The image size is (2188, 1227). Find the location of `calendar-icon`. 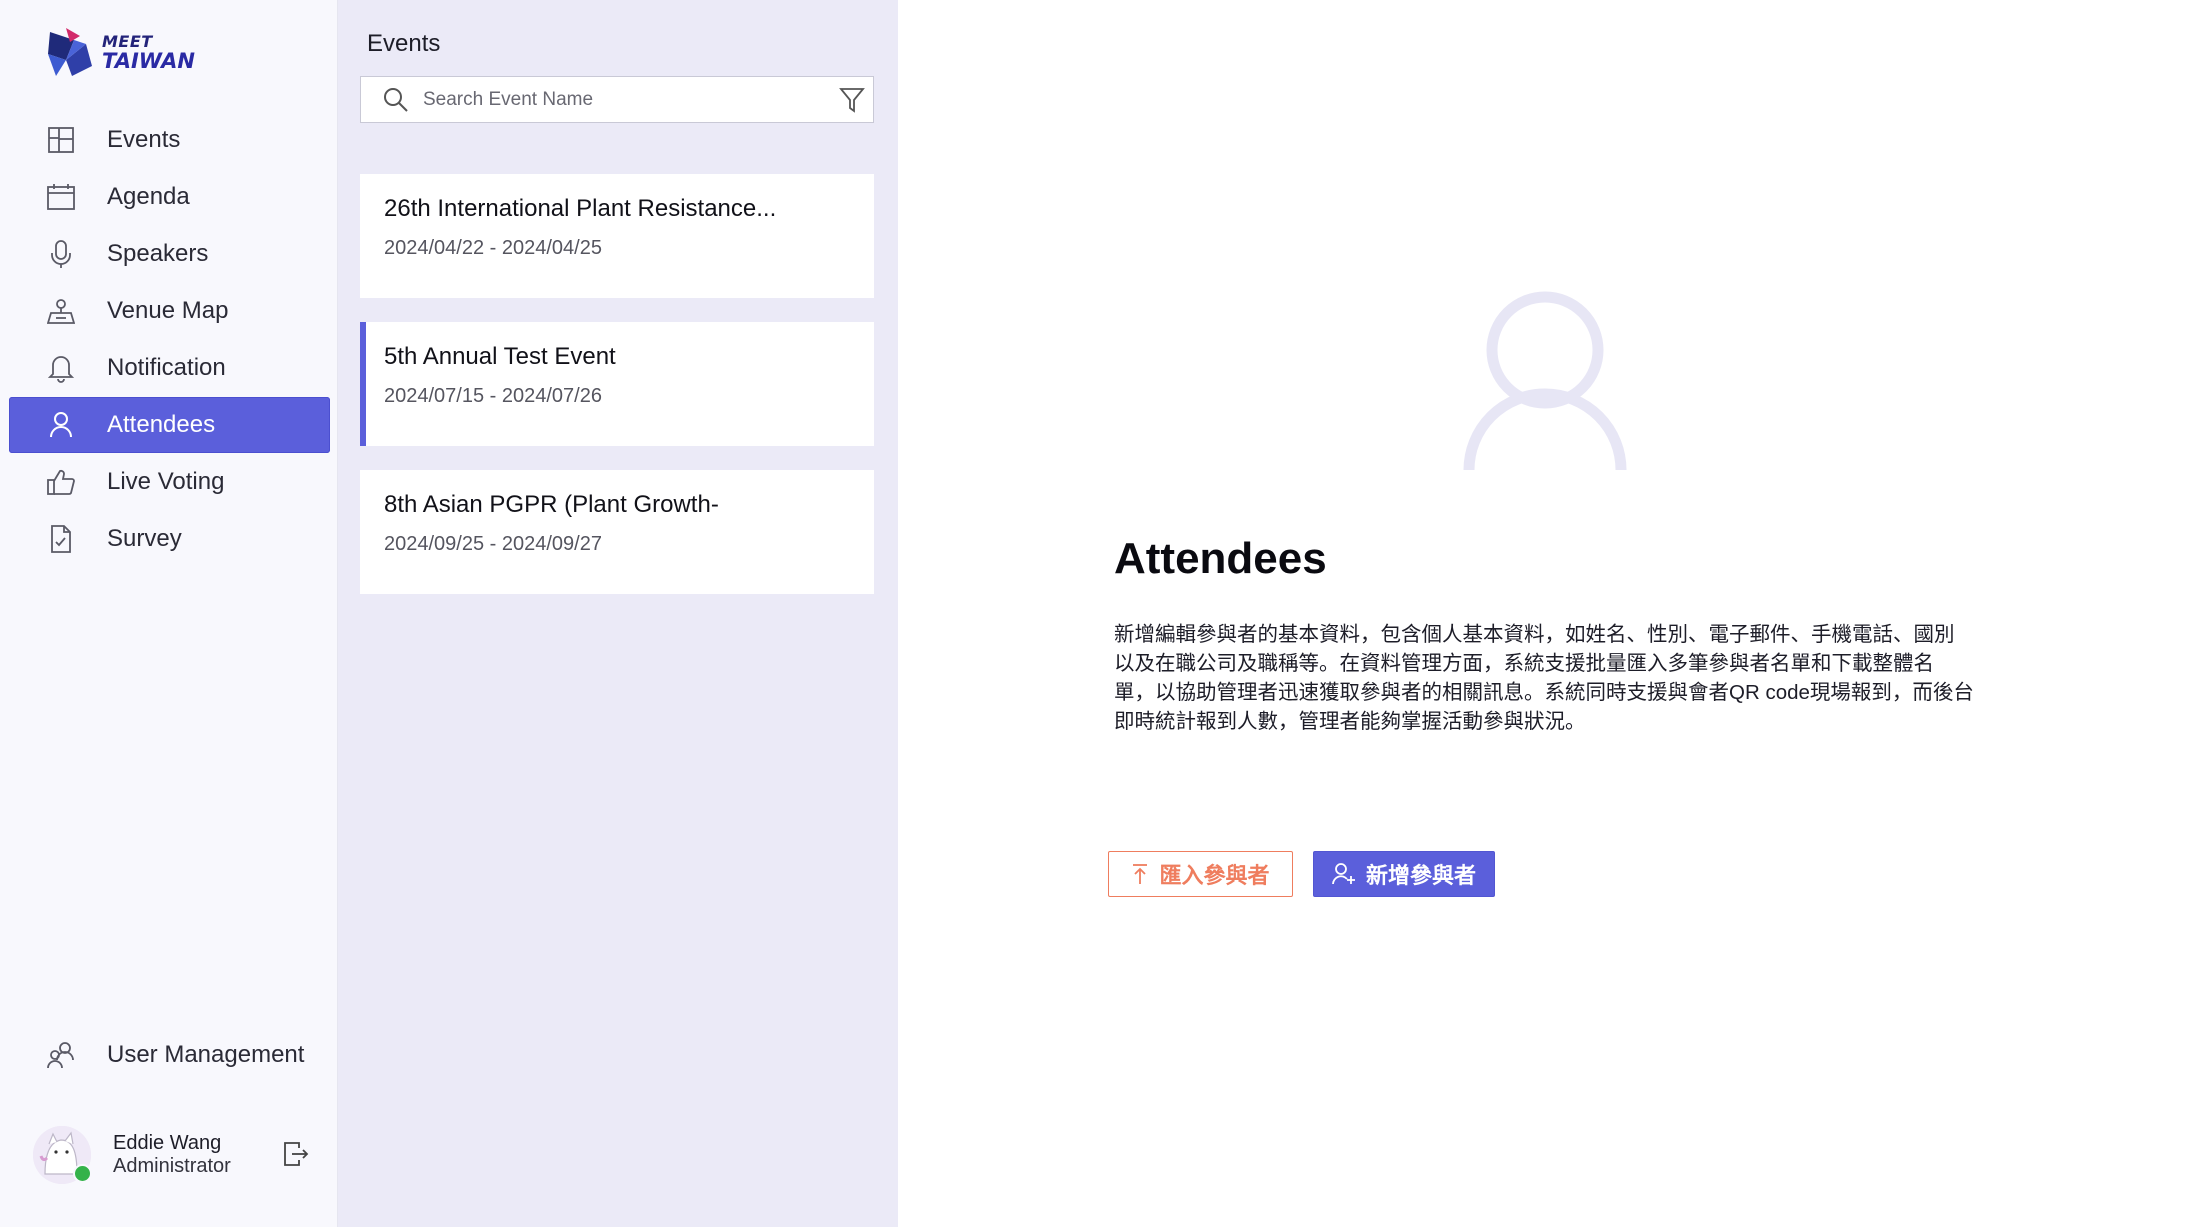

calendar-icon is located at coordinates (61, 197).